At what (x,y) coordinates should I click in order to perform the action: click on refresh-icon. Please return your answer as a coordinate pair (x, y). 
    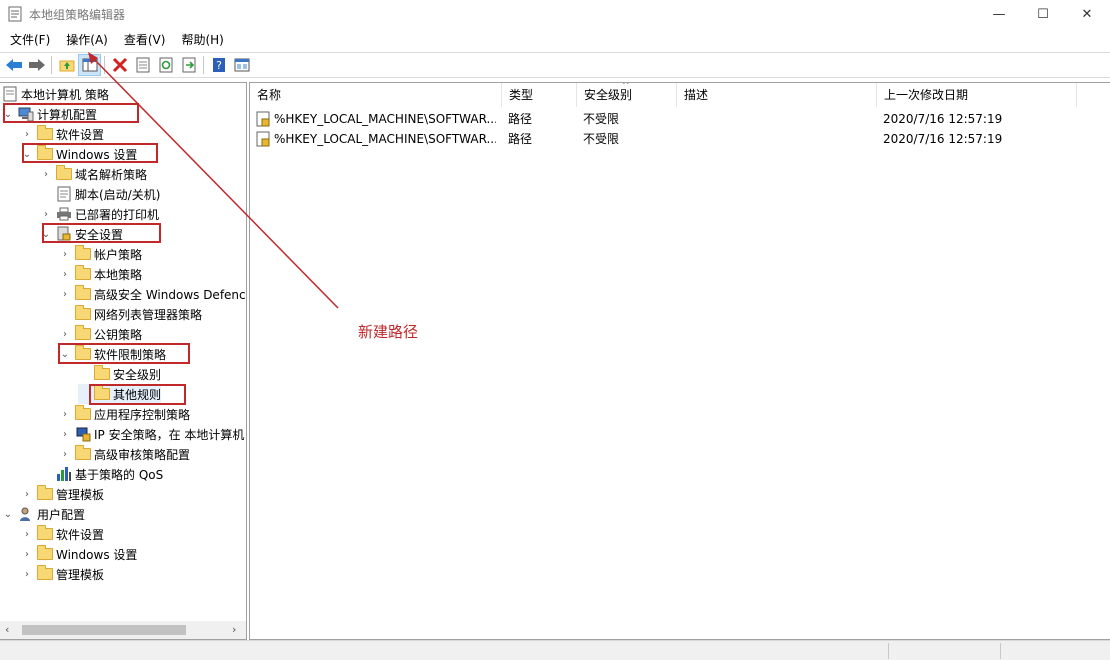
    Looking at the image, I should click on (165, 65).